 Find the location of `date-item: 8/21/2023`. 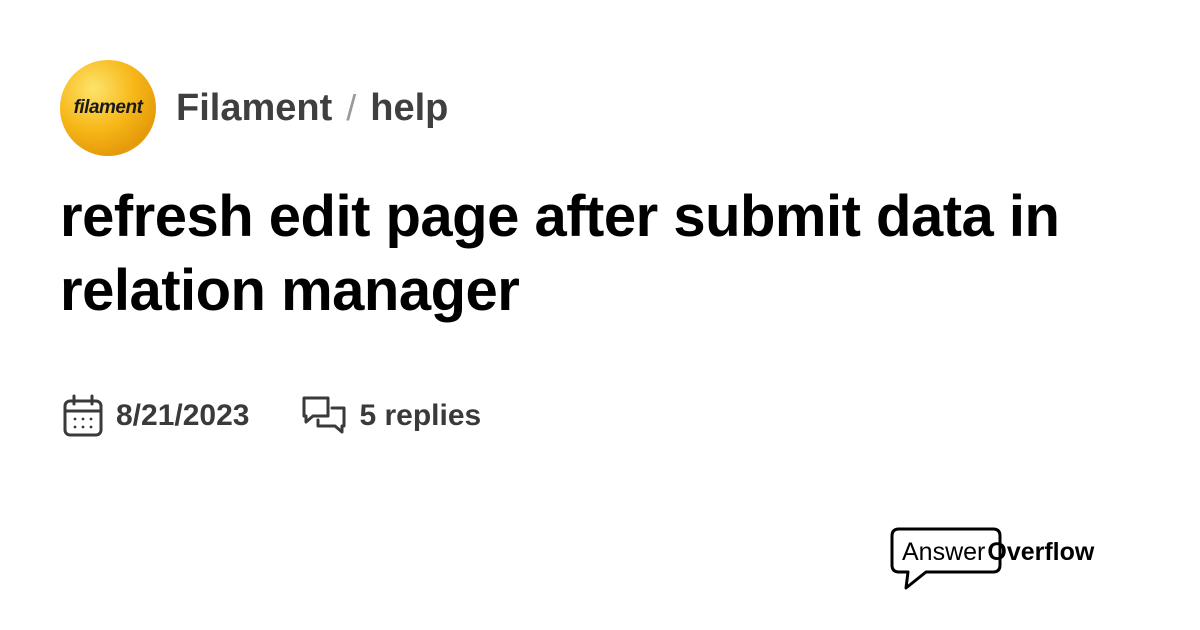

date-item: 8/21/2023 is located at coordinates (155, 416).